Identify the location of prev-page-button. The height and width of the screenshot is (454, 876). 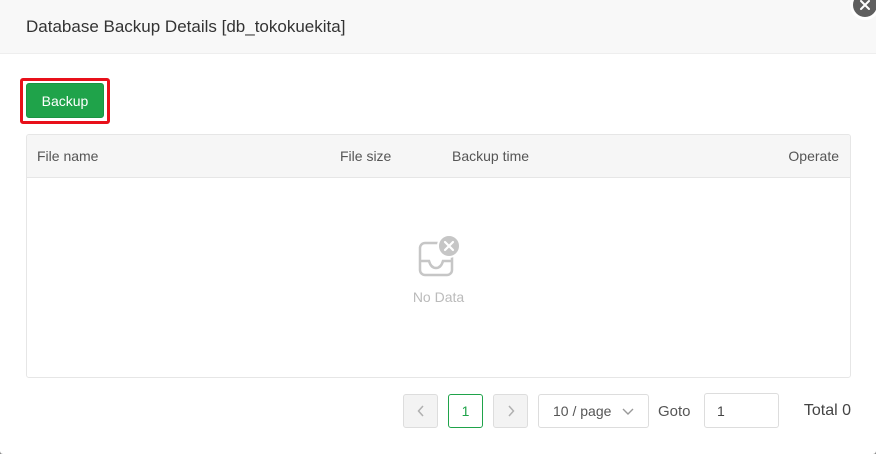
(420, 411).